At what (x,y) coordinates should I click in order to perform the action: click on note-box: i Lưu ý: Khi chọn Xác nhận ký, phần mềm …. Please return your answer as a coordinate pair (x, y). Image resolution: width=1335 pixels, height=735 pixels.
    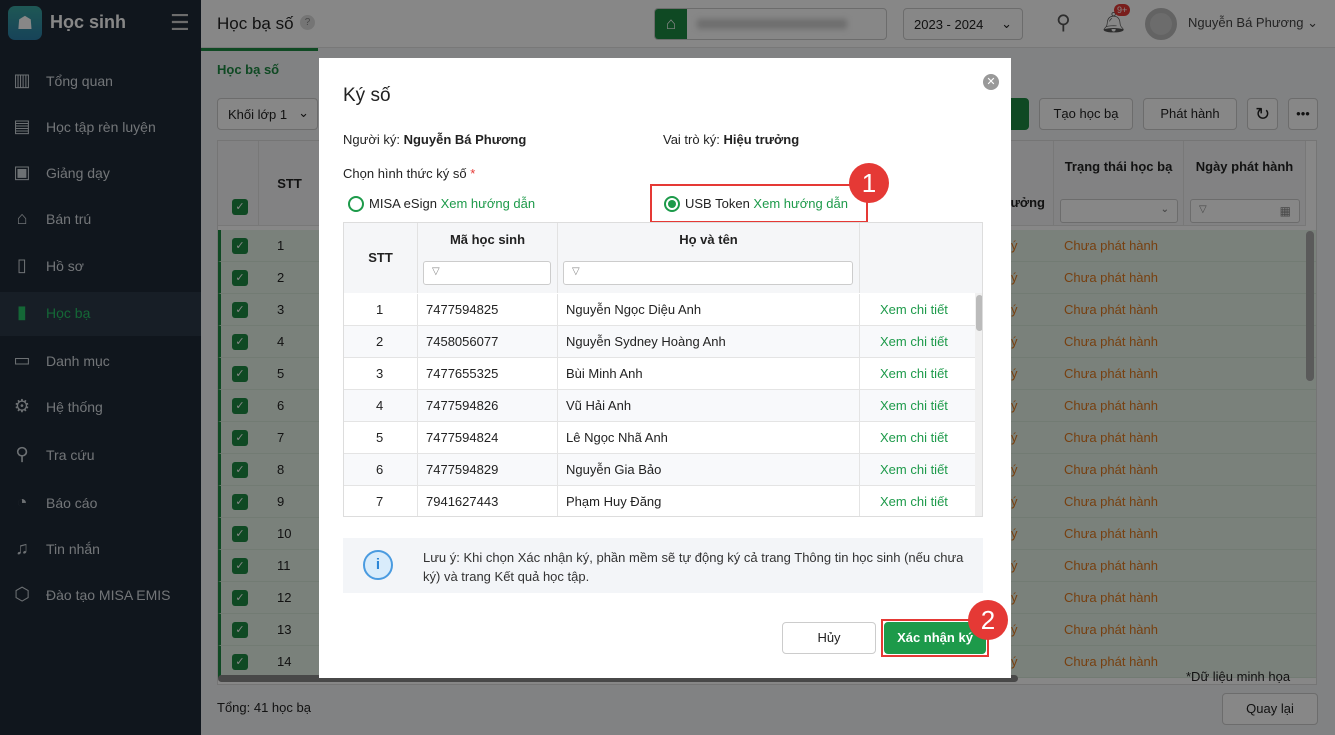
    Looking at the image, I should click on (663, 565).